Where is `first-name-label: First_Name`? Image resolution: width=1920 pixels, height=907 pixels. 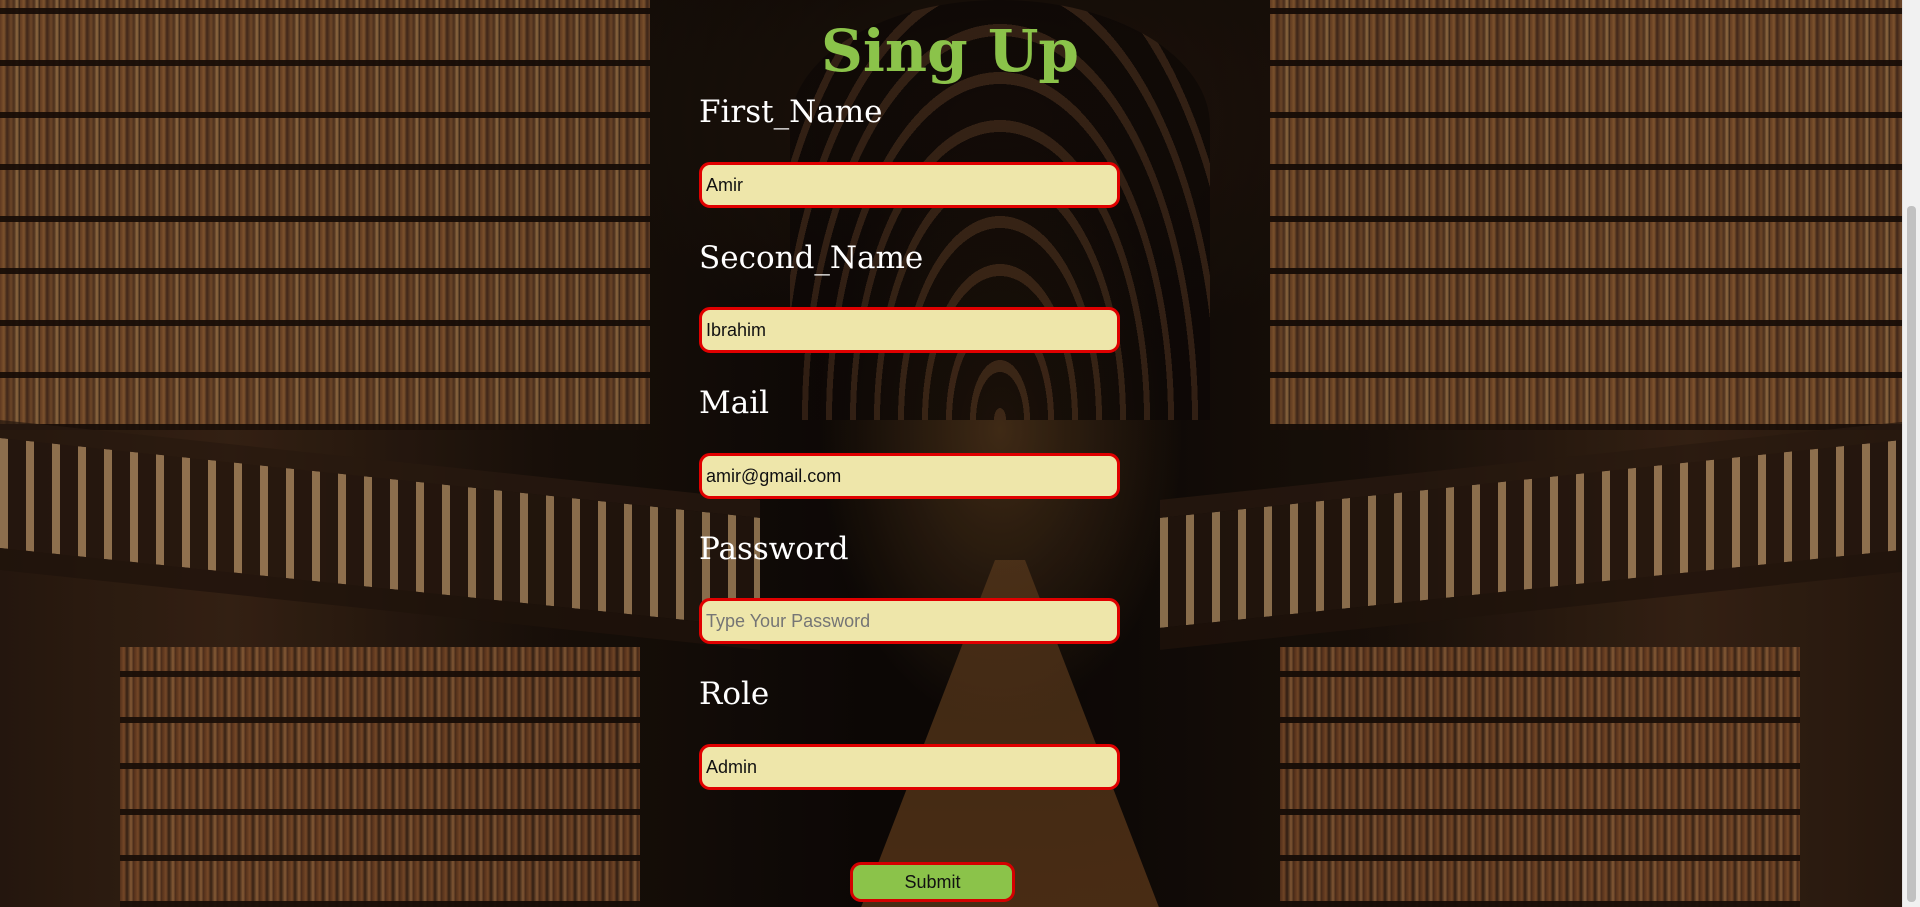 first-name-label: First_Name is located at coordinates (791, 112).